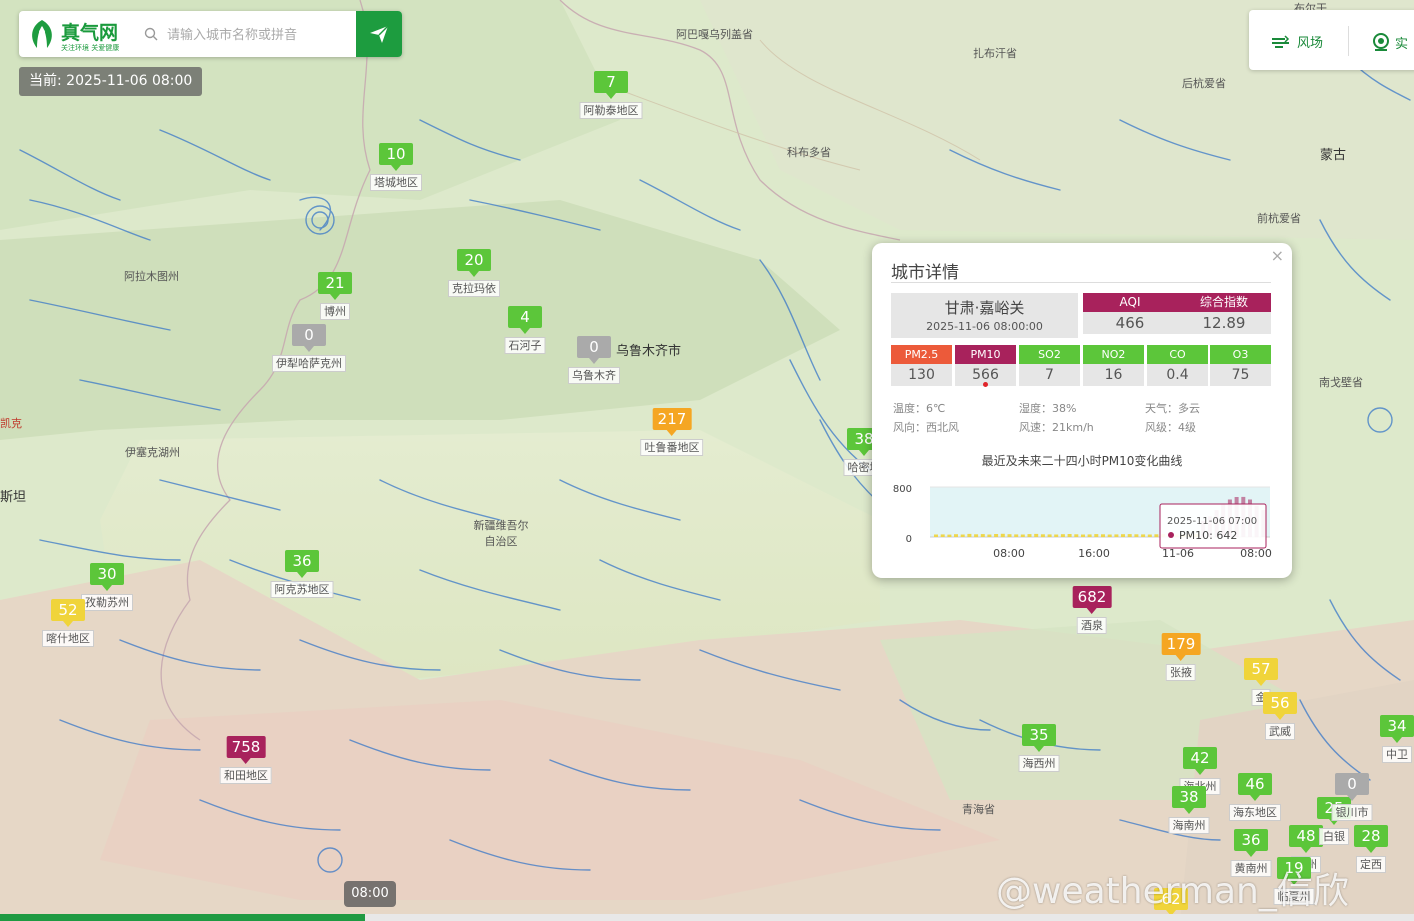  Describe the element at coordinates (1280, 716) in the screenshot. I see `station-marker: 56 武威` at that location.